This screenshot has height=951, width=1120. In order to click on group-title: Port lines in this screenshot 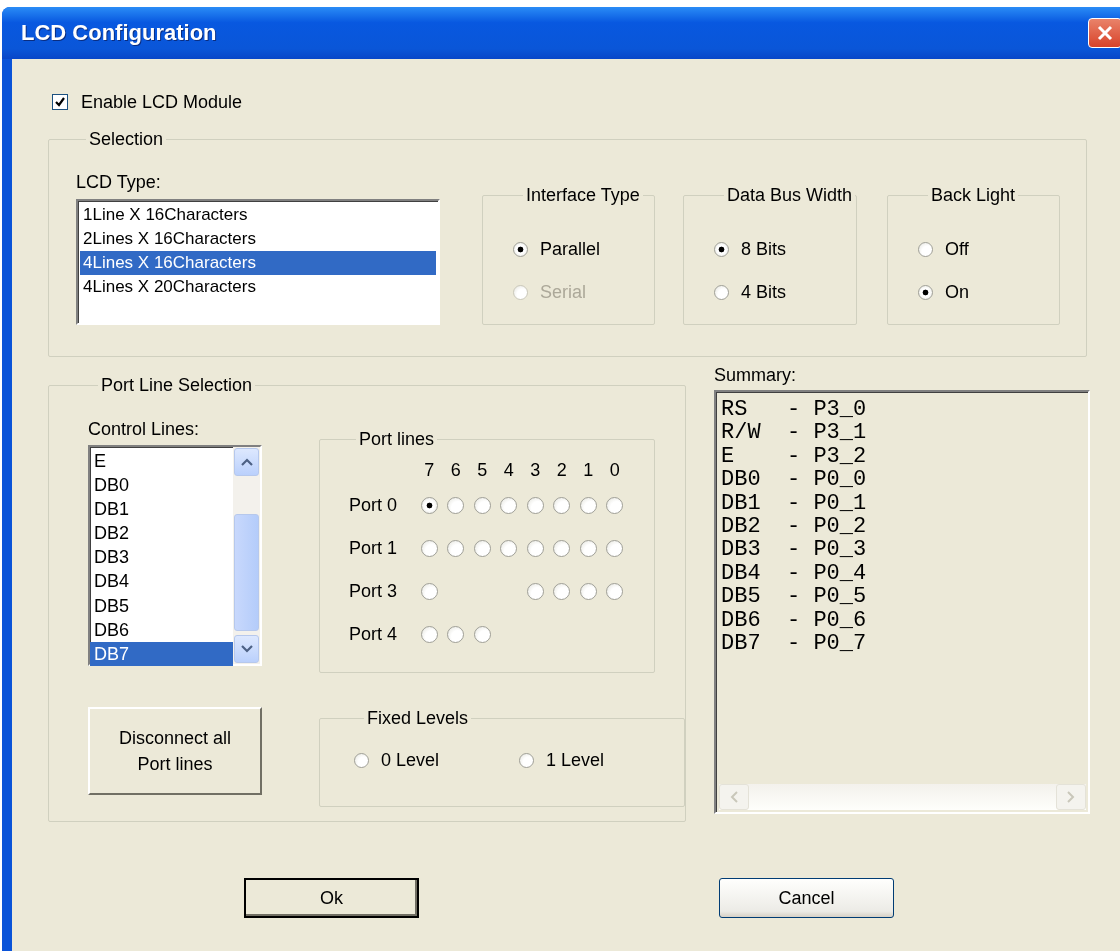, I will do `click(397, 439)`.